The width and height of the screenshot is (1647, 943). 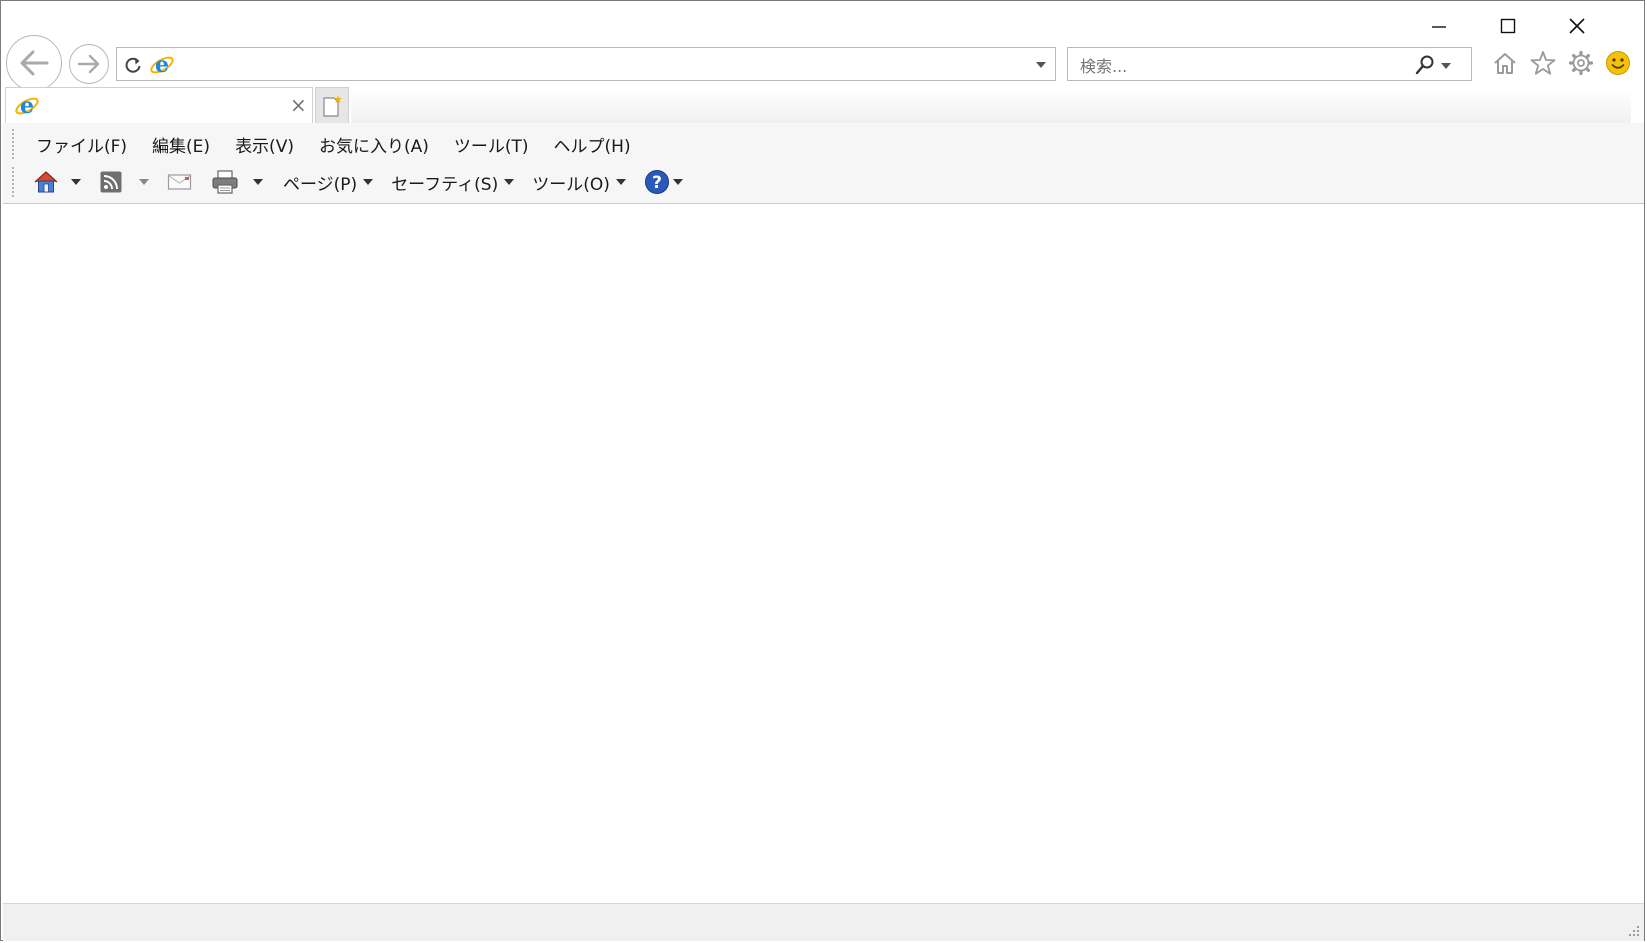 What do you see at coordinates (225, 182) in the screenshot?
I see `print-icon` at bounding box center [225, 182].